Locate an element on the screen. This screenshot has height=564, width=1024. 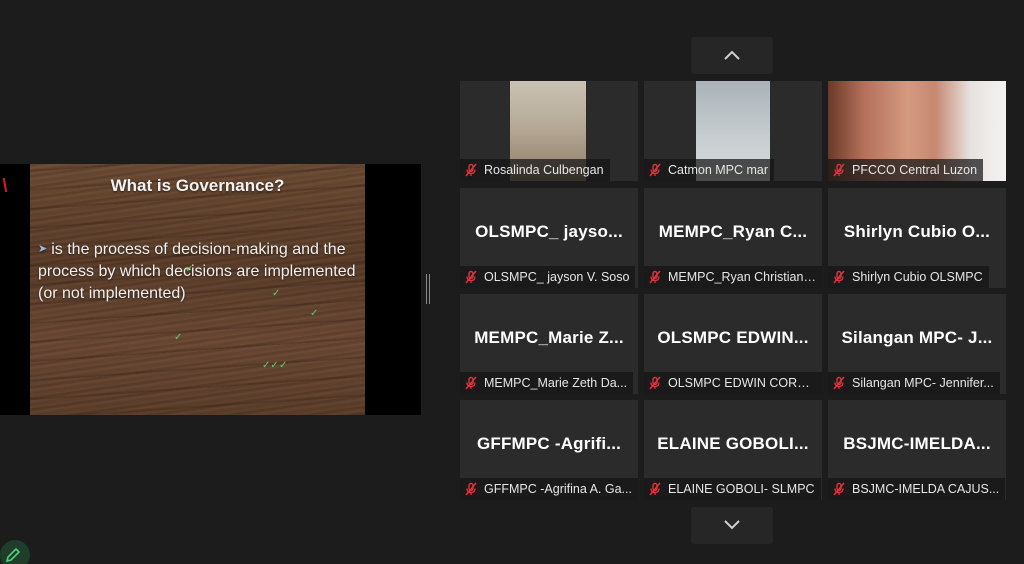
participant-label: OLSMPC_ jayson V. Soso is located at coordinates (548, 277).